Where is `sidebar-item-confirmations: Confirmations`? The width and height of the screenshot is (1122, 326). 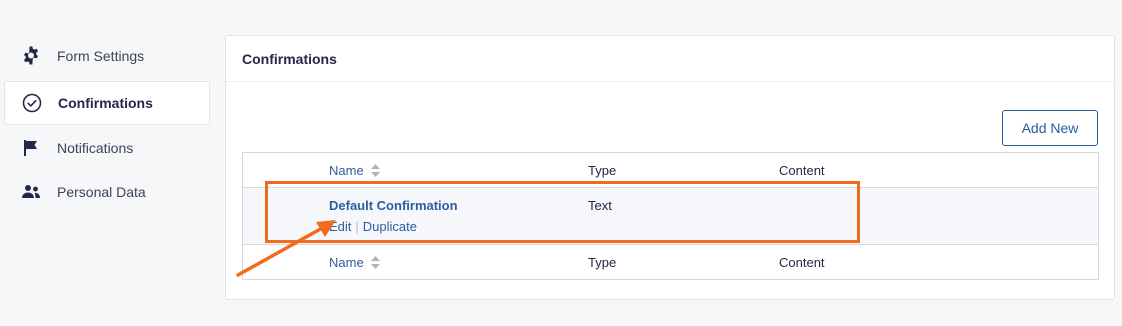
sidebar-item-confirmations: Confirmations is located at coordinates (107, 103).